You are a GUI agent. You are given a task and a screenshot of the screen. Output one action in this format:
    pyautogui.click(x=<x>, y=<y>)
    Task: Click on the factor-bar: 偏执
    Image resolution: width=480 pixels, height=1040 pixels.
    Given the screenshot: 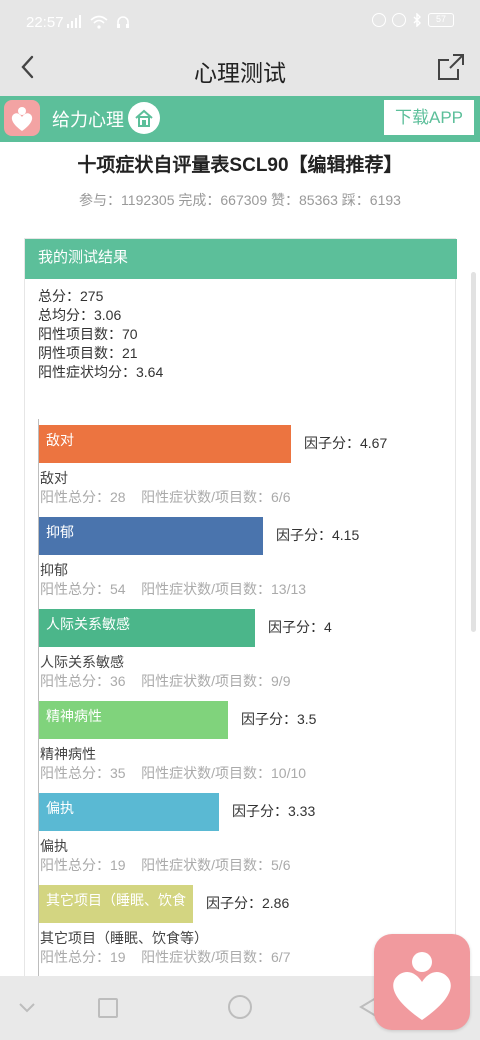 What is the action you would take?
    pyautogui.click(x=129, y=812)
    